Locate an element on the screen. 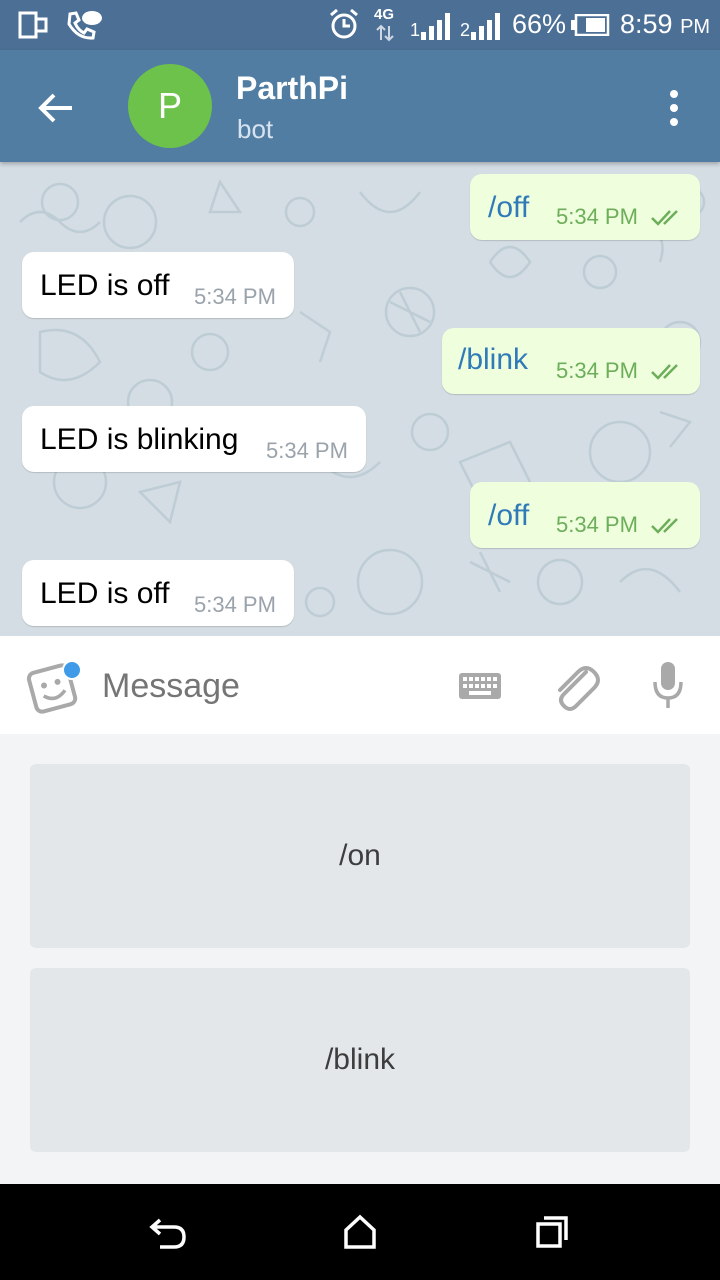  clock-time: 8:59 is located at coordinates (646, 24).